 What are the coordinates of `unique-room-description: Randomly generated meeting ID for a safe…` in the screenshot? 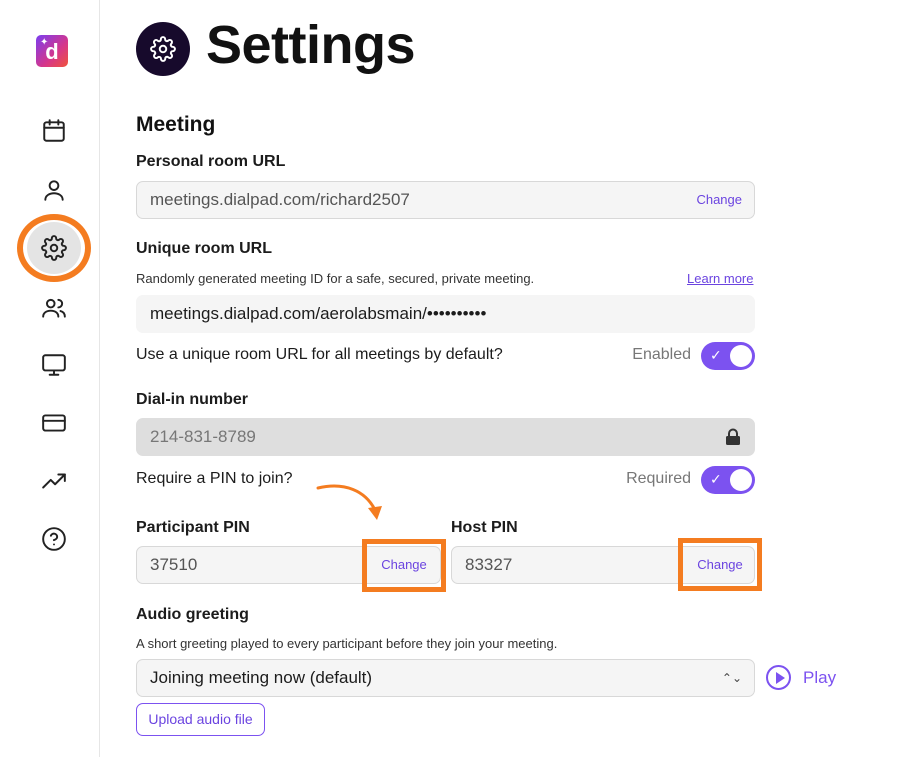 It's located at (335, 278).